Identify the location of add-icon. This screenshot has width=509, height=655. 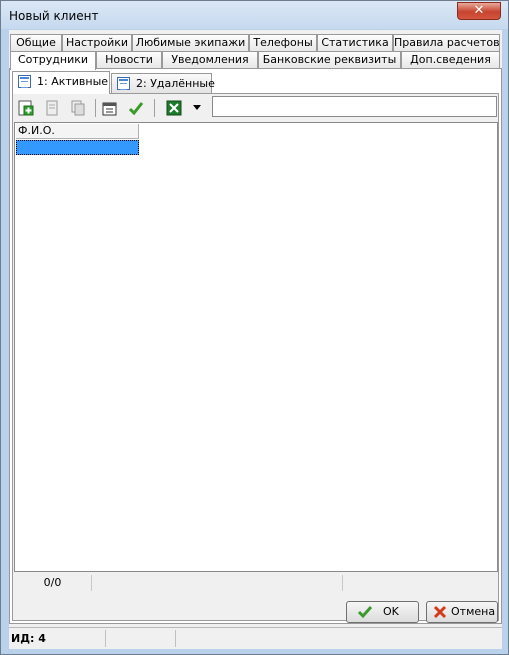
(26, 108).